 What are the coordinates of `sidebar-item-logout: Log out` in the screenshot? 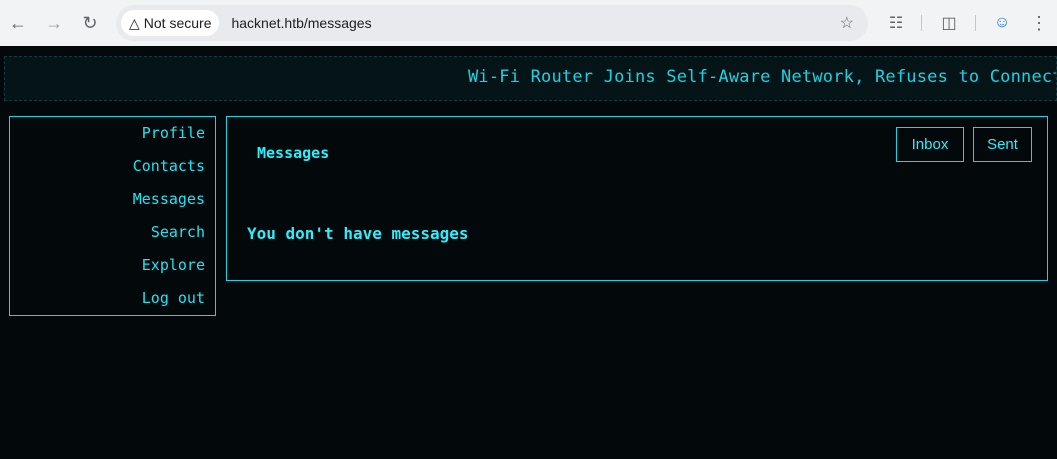 It's located at (173, 298).